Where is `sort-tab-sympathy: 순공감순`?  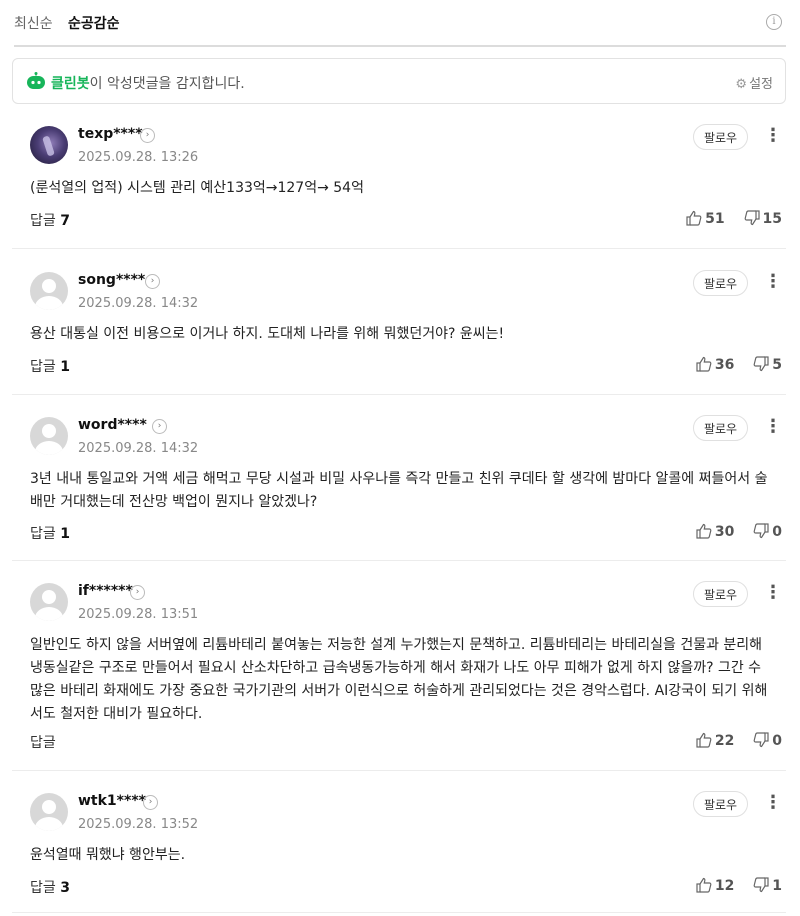 sort-tab-sympathy: 순공감순 is located at coordinates (94, 23).